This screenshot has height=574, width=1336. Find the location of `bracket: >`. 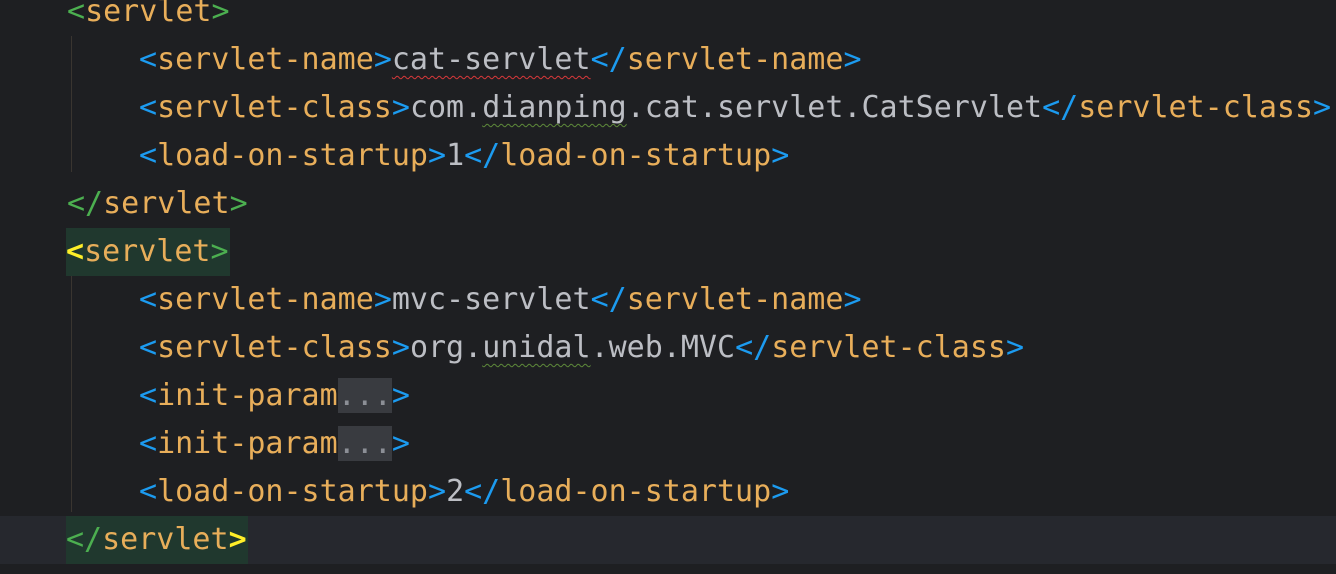

bracket: > is located at coordinates (220, 14).